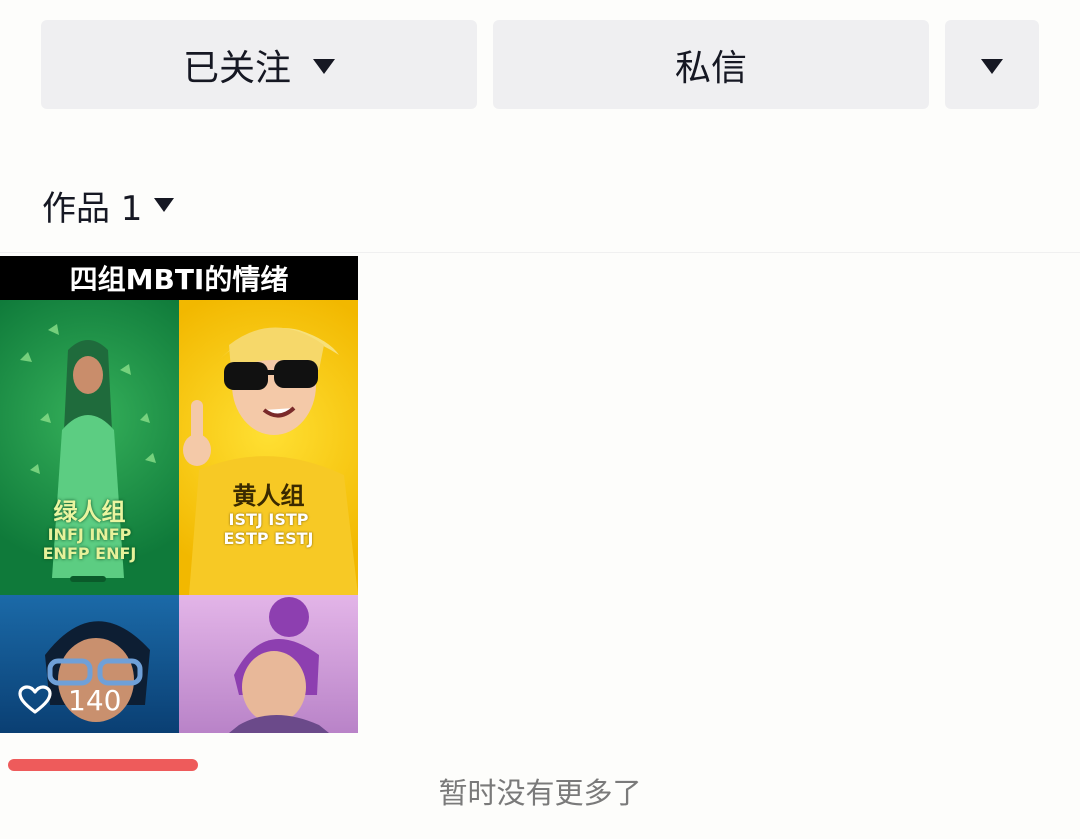 This screenshot has height=839, width=1080. Describe the element at coordinates (540, 252) in the screenshot. I see `divider` at that location.